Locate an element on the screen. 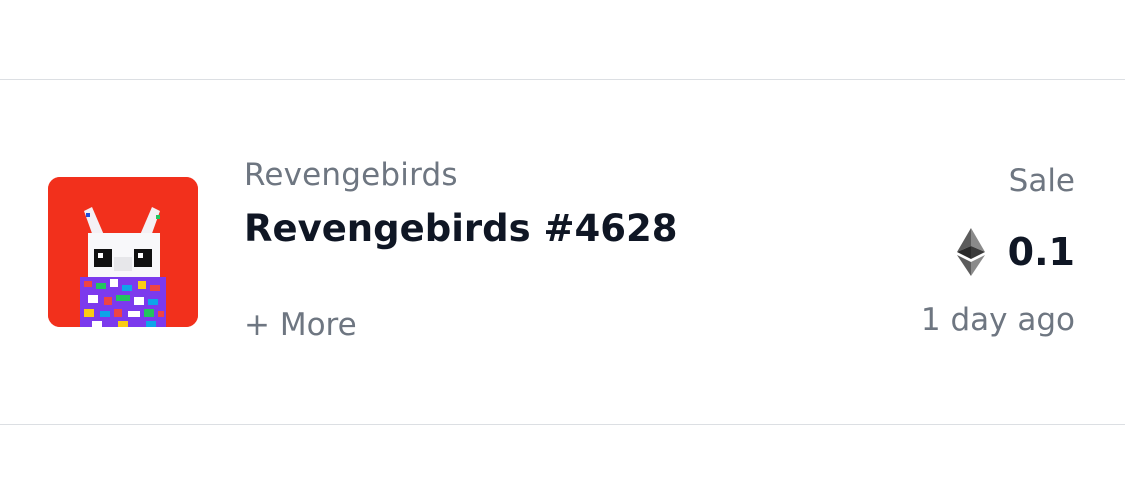  nft-thumbnail is located at coordinates (123, 252).